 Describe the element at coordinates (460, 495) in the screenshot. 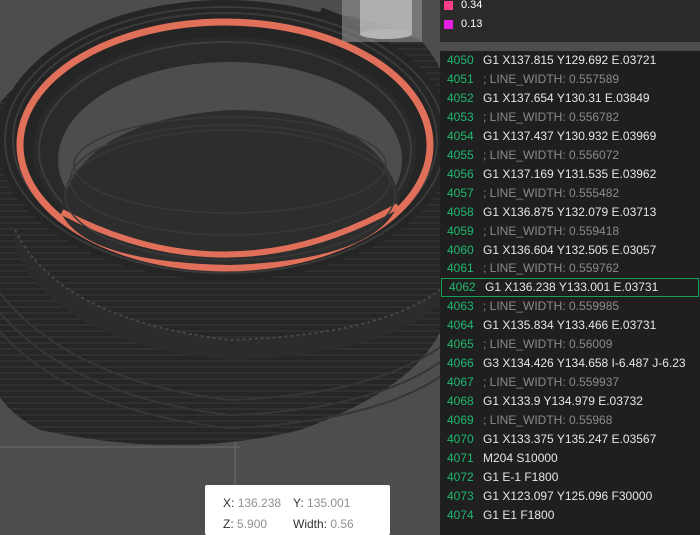

I see `gcode-line-number: 4073` at that location.